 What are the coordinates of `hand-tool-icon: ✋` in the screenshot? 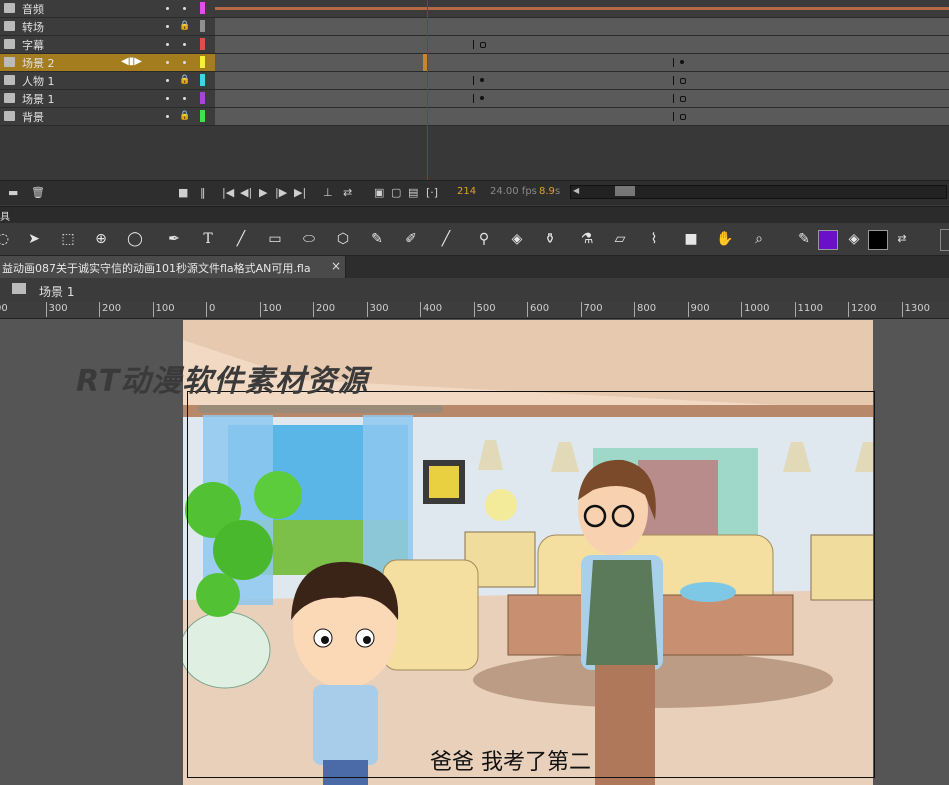 It's located at (725, 239).